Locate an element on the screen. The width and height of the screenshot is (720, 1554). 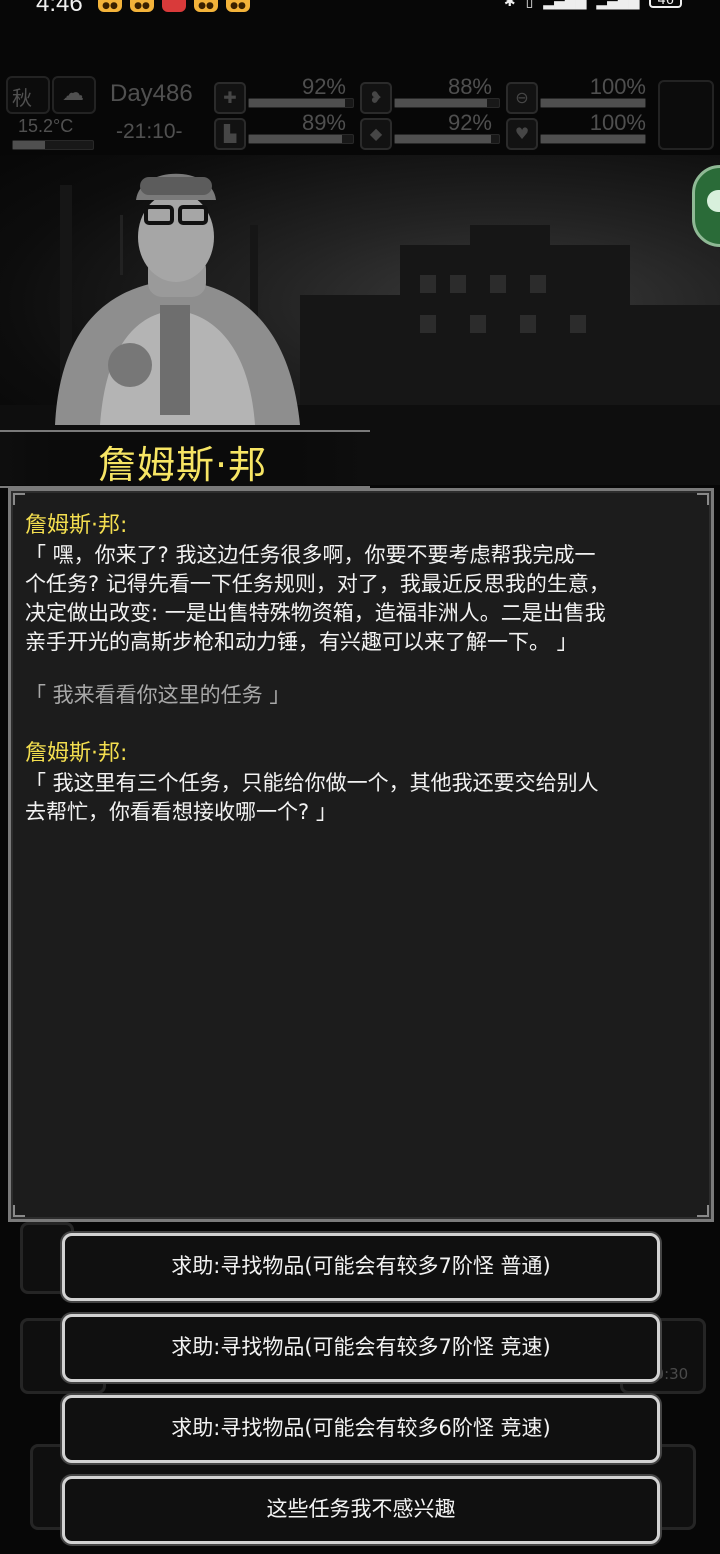
heart-icon: ♥ is located at coordinates (522, 134).